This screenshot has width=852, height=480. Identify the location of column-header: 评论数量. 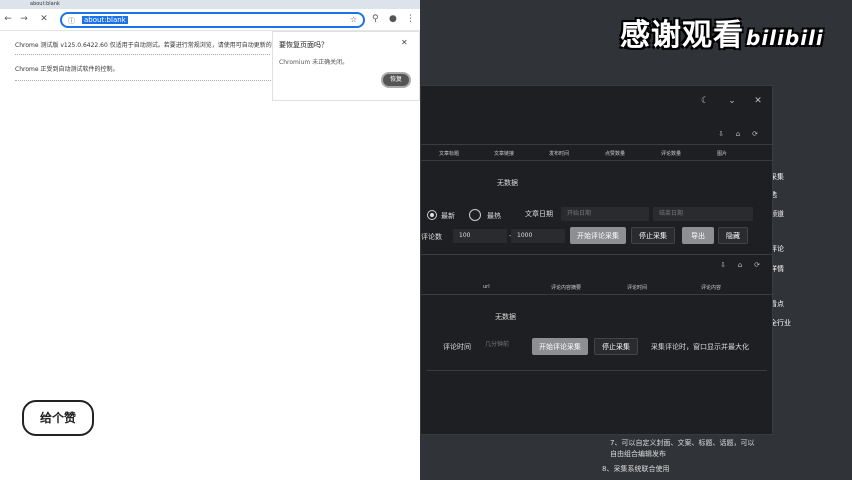
(671, 154).